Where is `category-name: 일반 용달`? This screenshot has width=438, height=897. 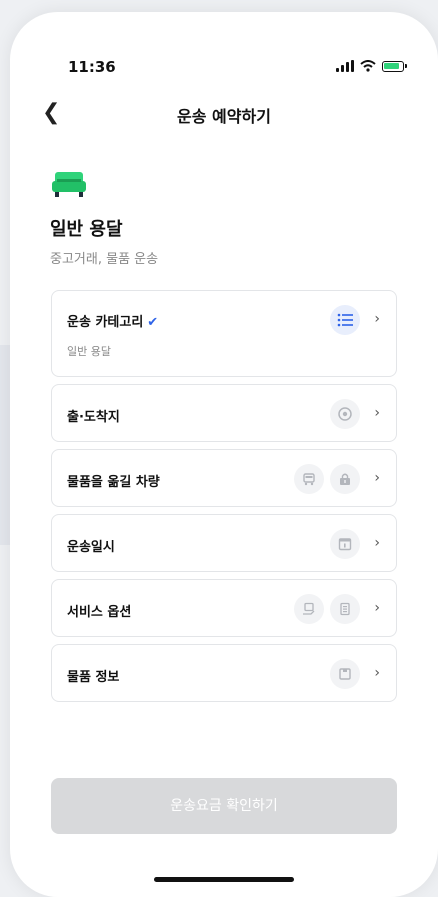 category-name: 일반 용달 is located at coordinates (86, 229).